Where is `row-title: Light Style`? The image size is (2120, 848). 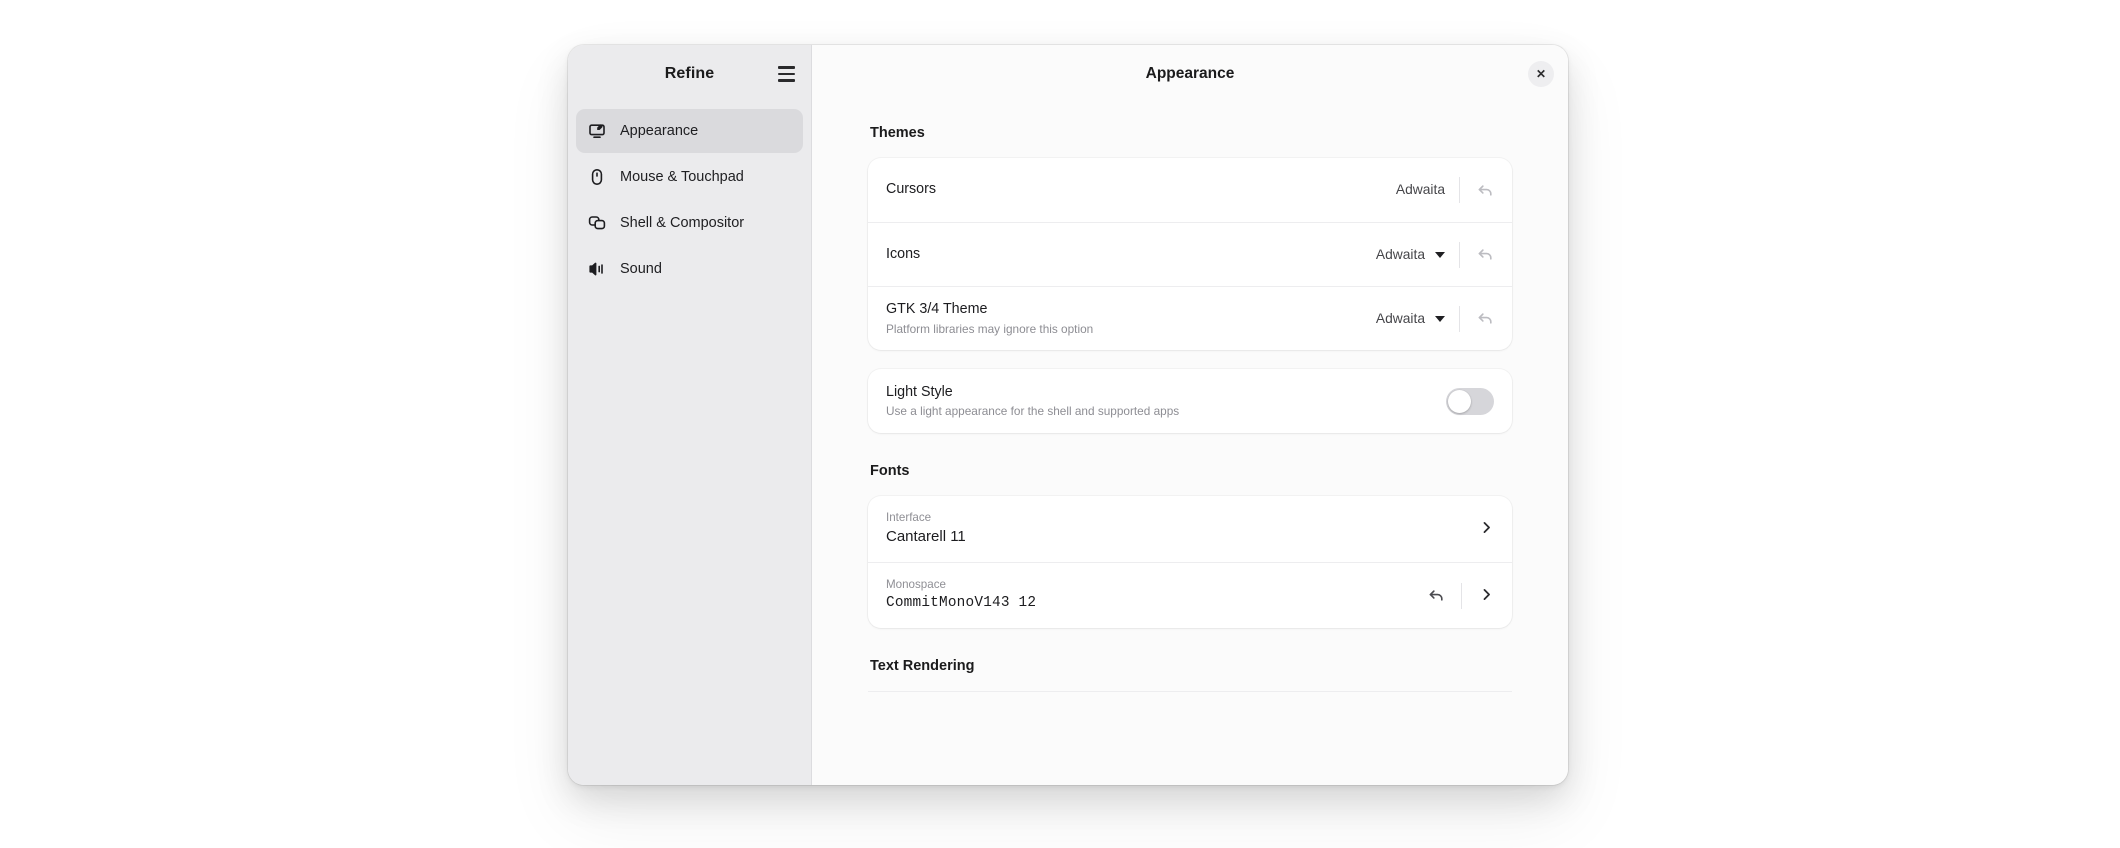
row-title: Light Style is located at coordinates (919, 391).